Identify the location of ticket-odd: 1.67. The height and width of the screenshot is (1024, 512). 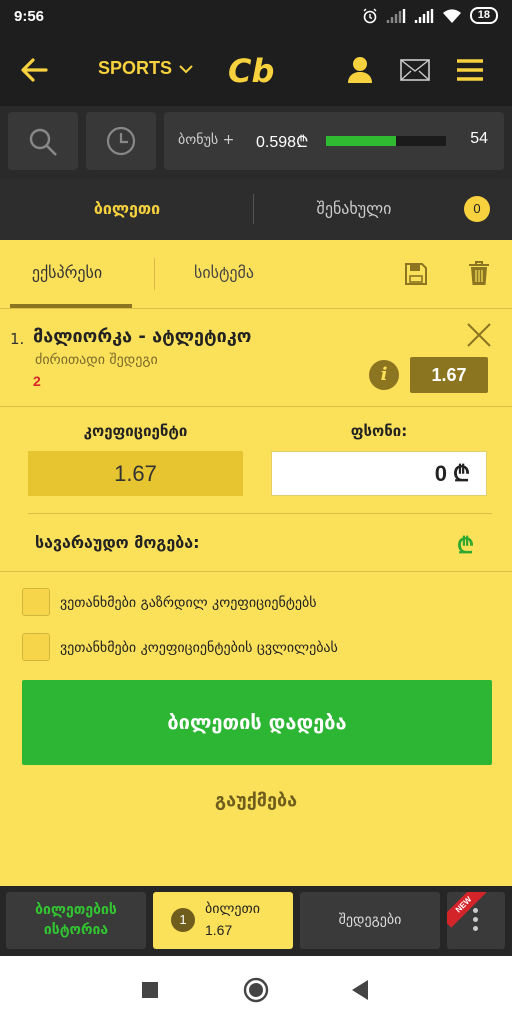
(219, 930).